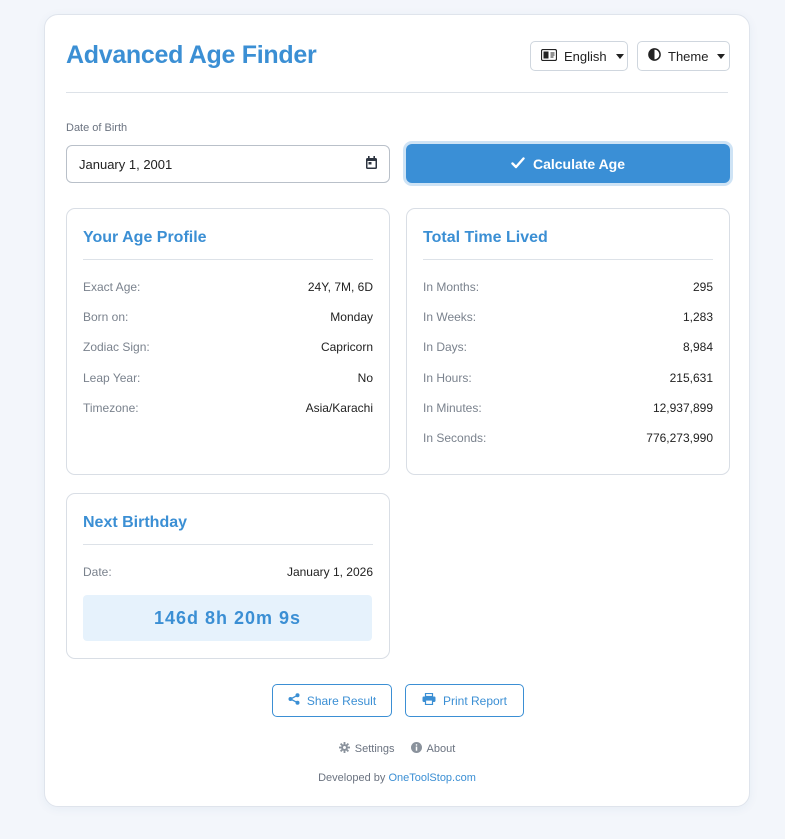 The height and width of the screenshot is (839, 785). I want to click on row-label: In Minutes:, so click(452, 408).